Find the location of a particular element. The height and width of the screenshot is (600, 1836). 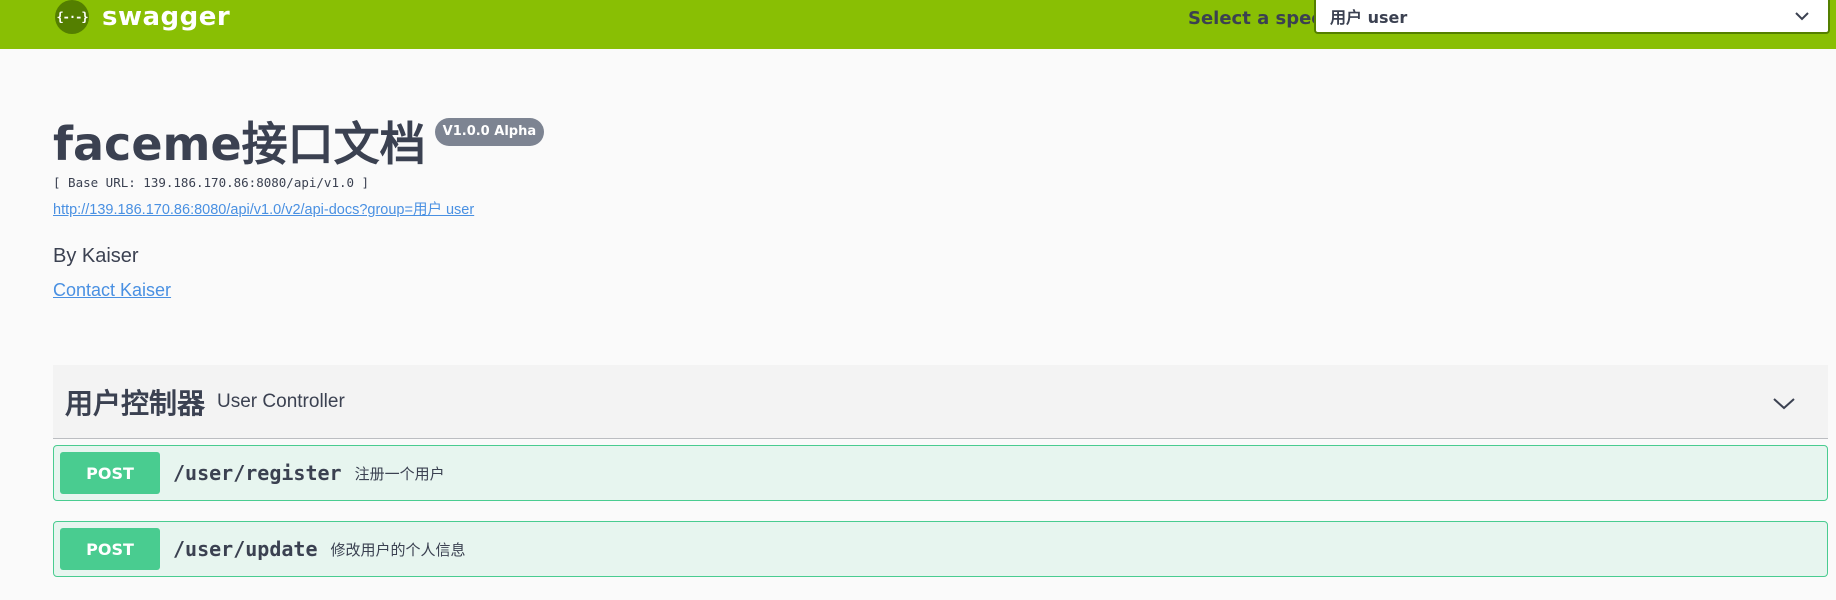

operation-post-user-update: POST /user/update 修改用户的个人信息 is located at coordinates (940, 549).